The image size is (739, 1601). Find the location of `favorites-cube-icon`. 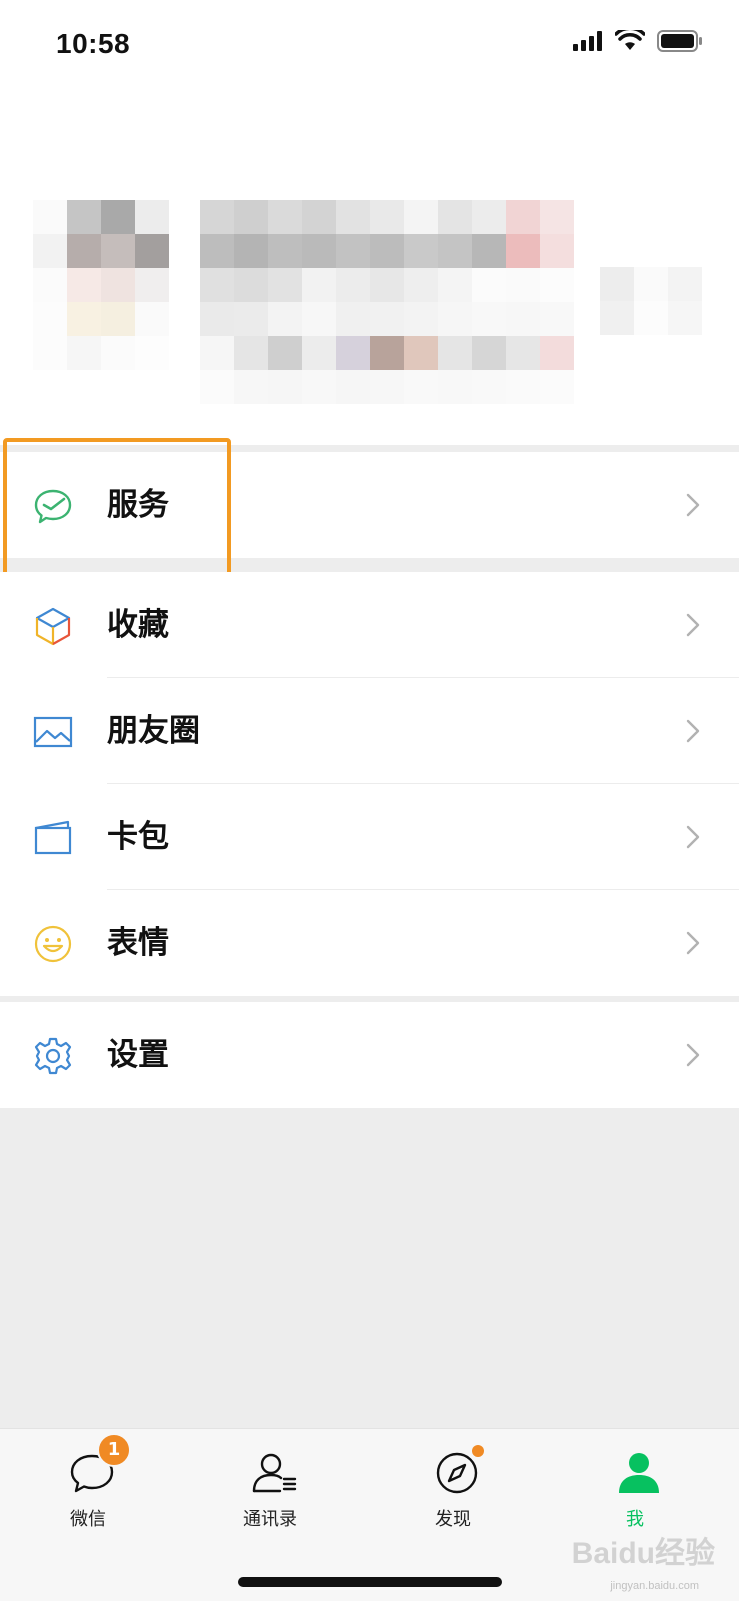

favorites-cube-icon is located at coordinates (53, 626).